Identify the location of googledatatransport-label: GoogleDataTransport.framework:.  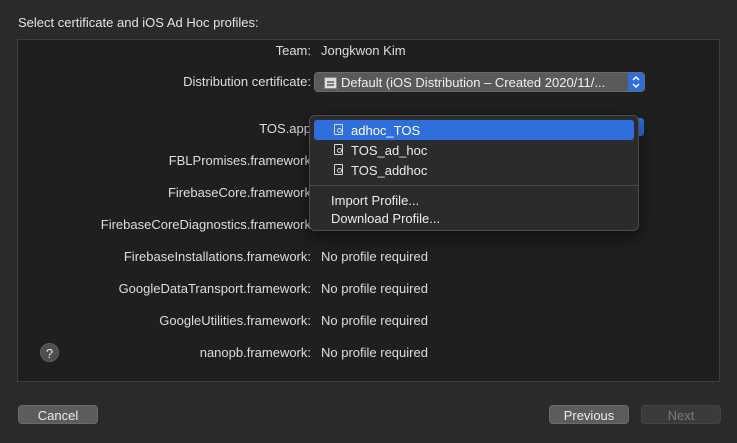
(214, 288).